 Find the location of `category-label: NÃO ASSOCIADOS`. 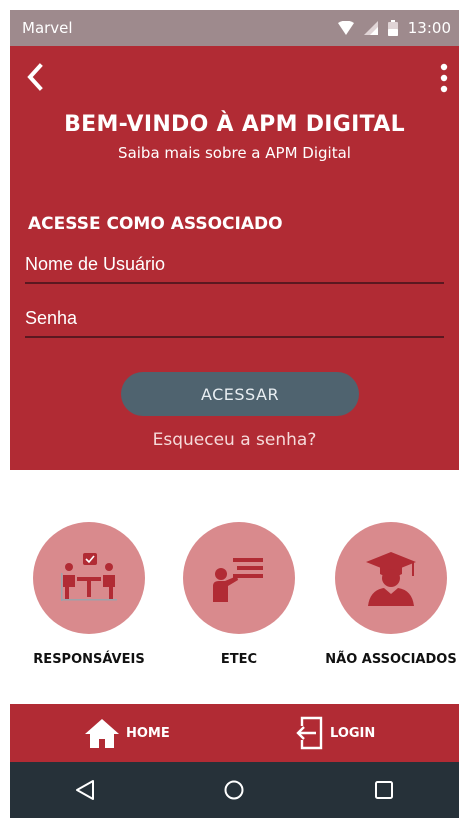

category-label: NÃO ASSOCIADOS is located at coordinates (391, 659).